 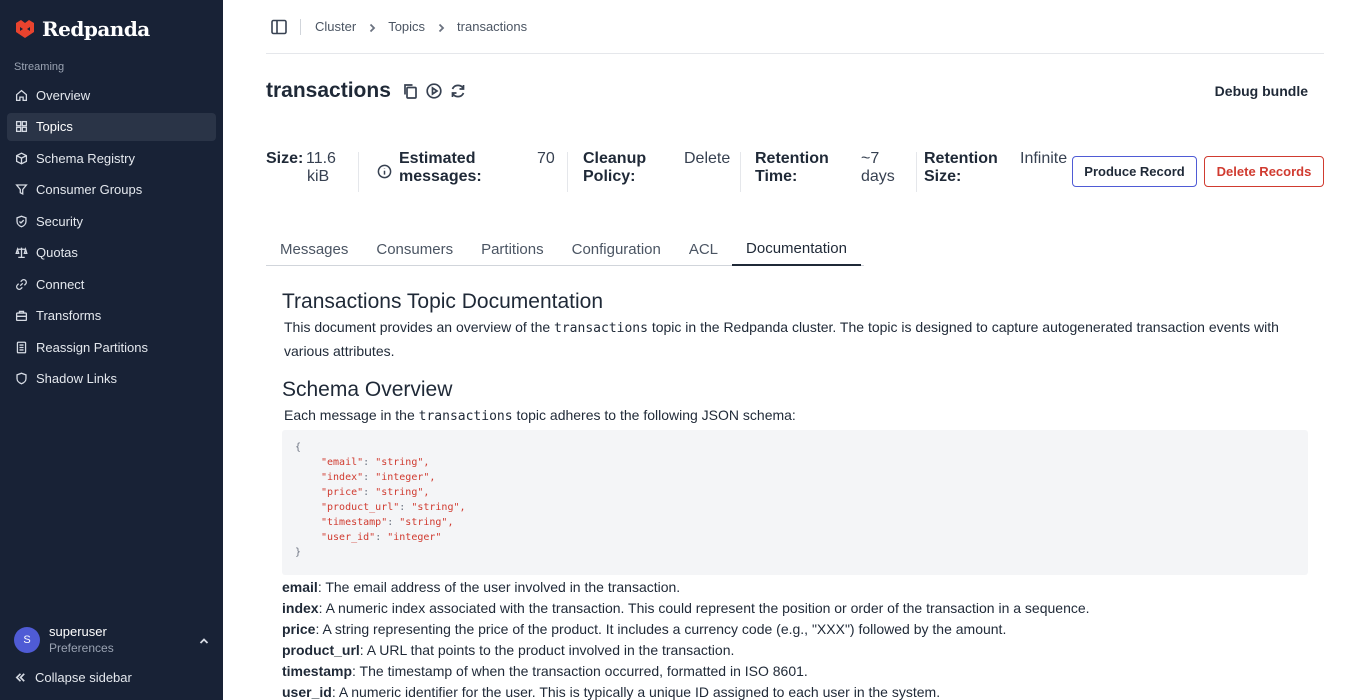 I want to click on doc-heading: Transactions Topic Documentation, so click(x=442, y=301).